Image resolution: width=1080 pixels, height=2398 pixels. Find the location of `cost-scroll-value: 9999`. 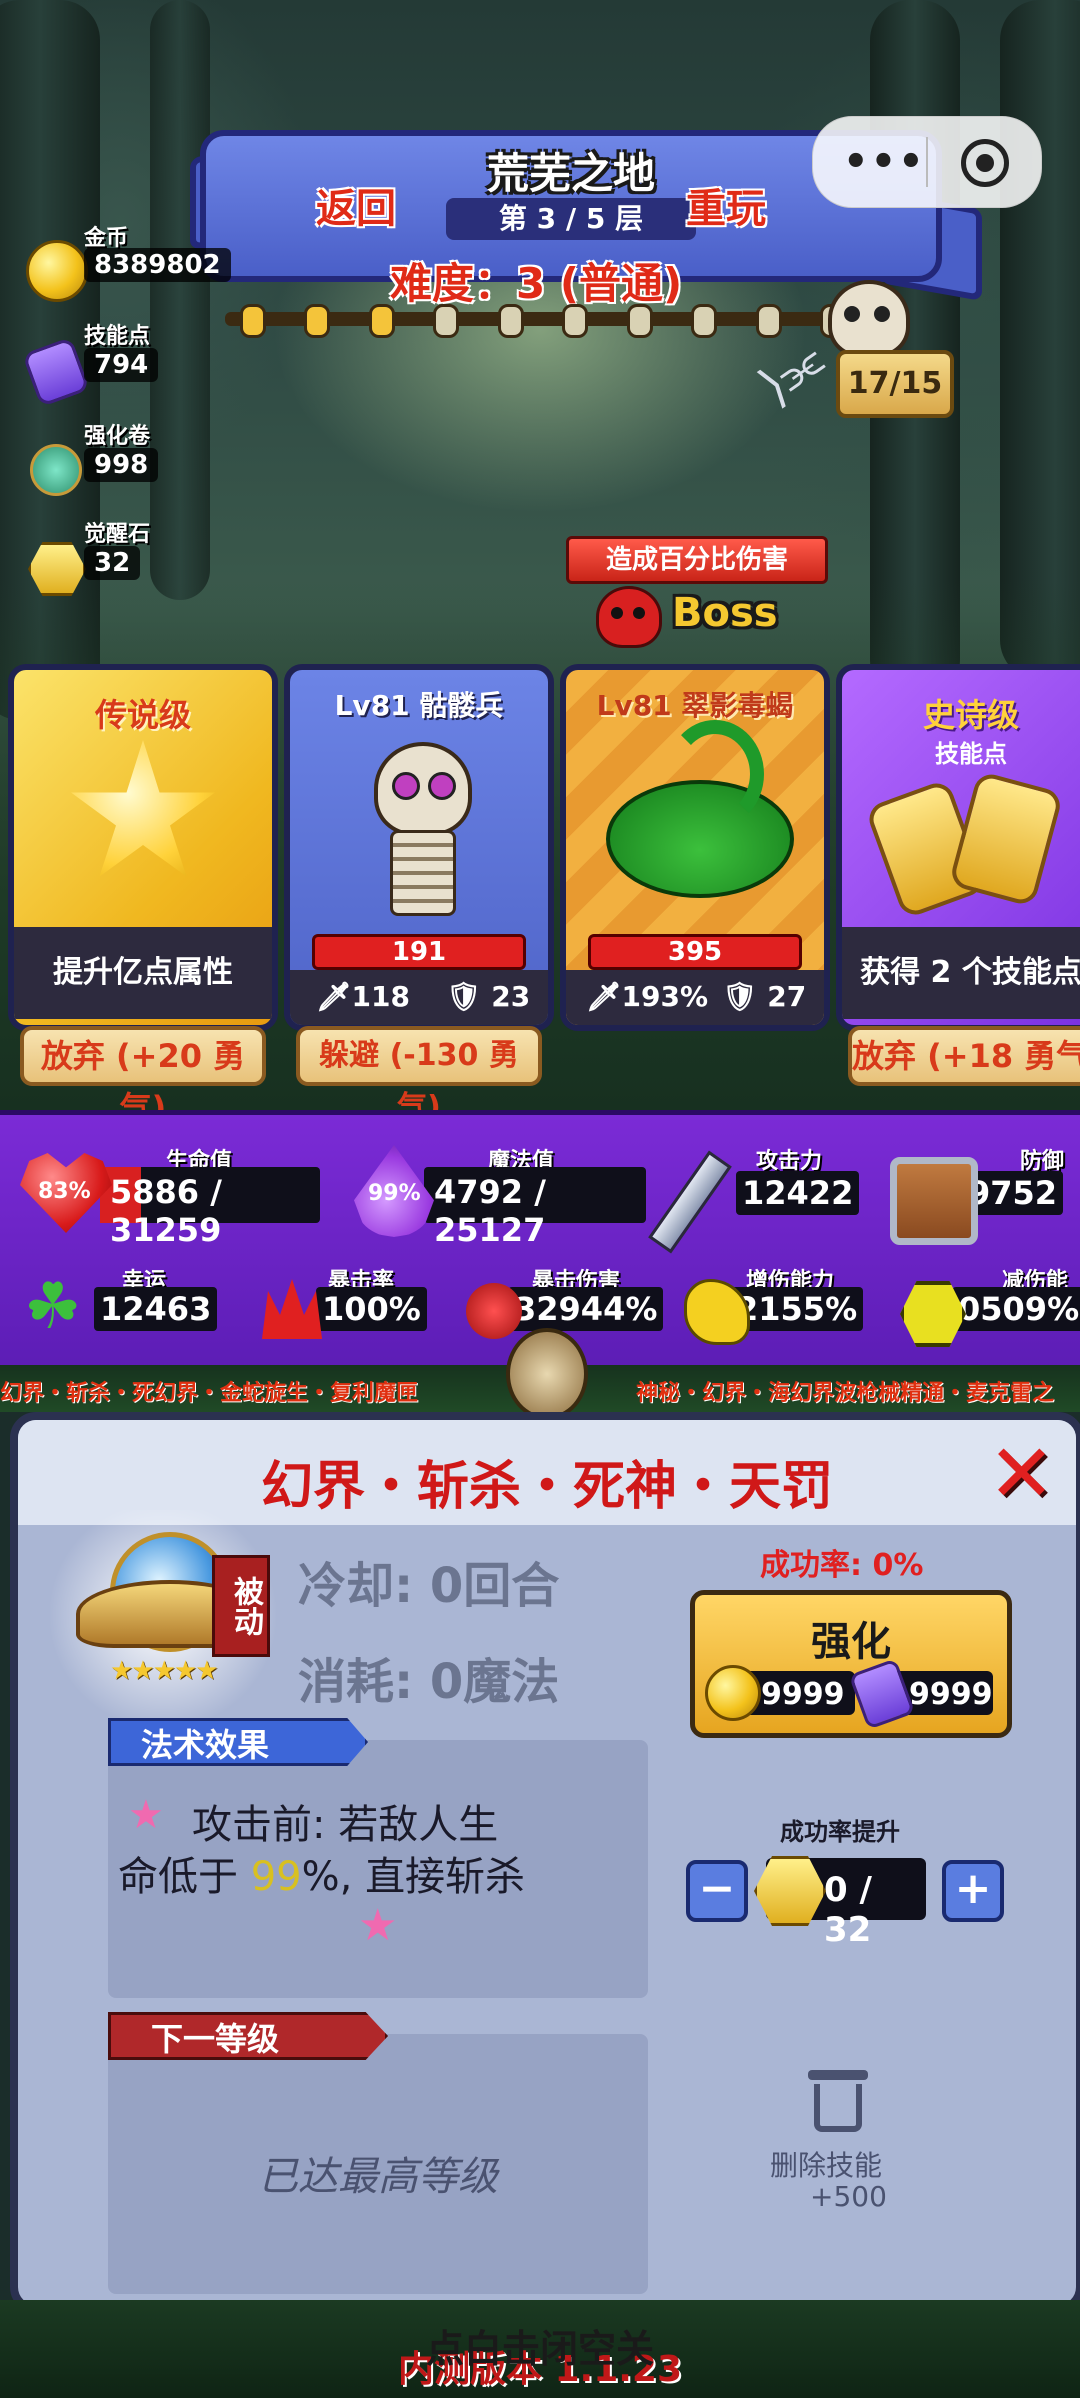

cost-scroll-value: 9999 is located at coordinates (951, 1694).